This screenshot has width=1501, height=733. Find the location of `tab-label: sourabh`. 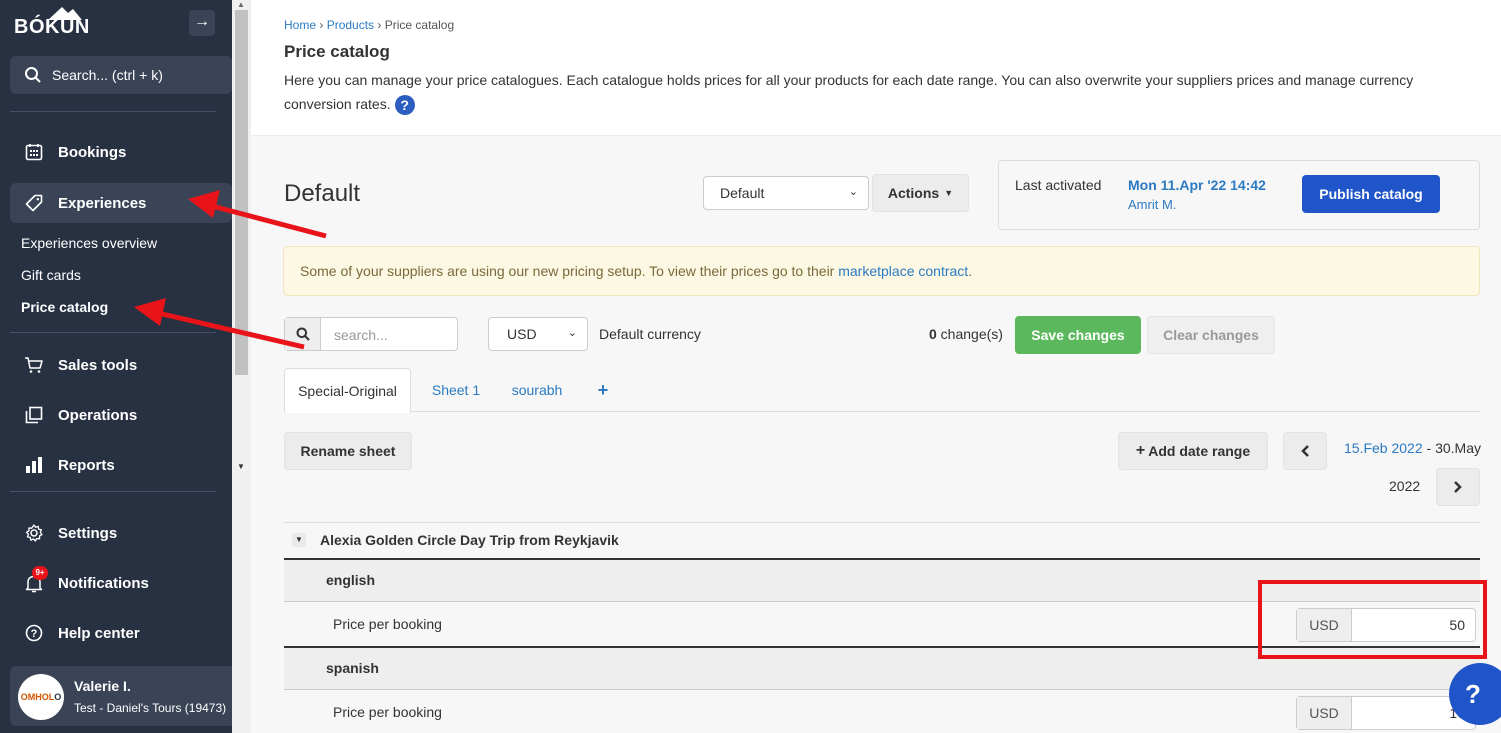

tab-label: sourabh is located at coordinates (537, 390).